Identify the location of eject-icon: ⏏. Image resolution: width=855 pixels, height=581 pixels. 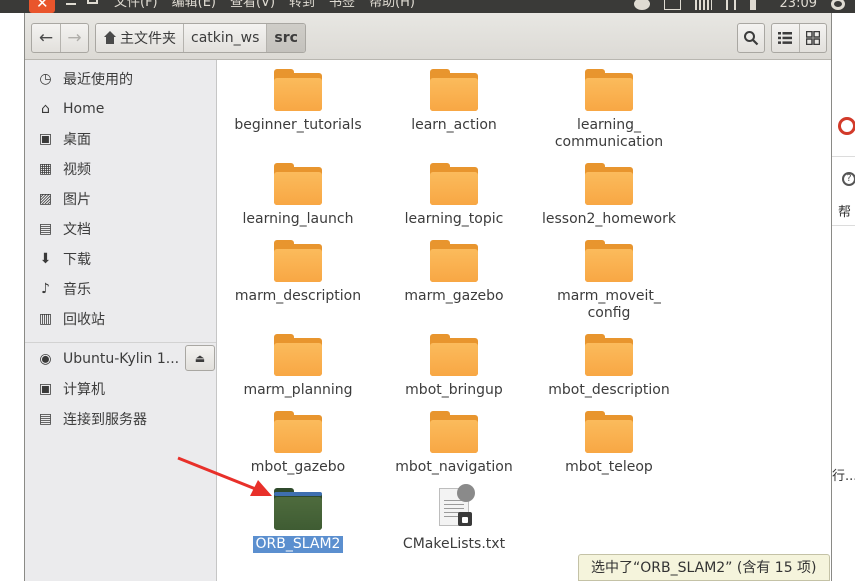
(200, 358).